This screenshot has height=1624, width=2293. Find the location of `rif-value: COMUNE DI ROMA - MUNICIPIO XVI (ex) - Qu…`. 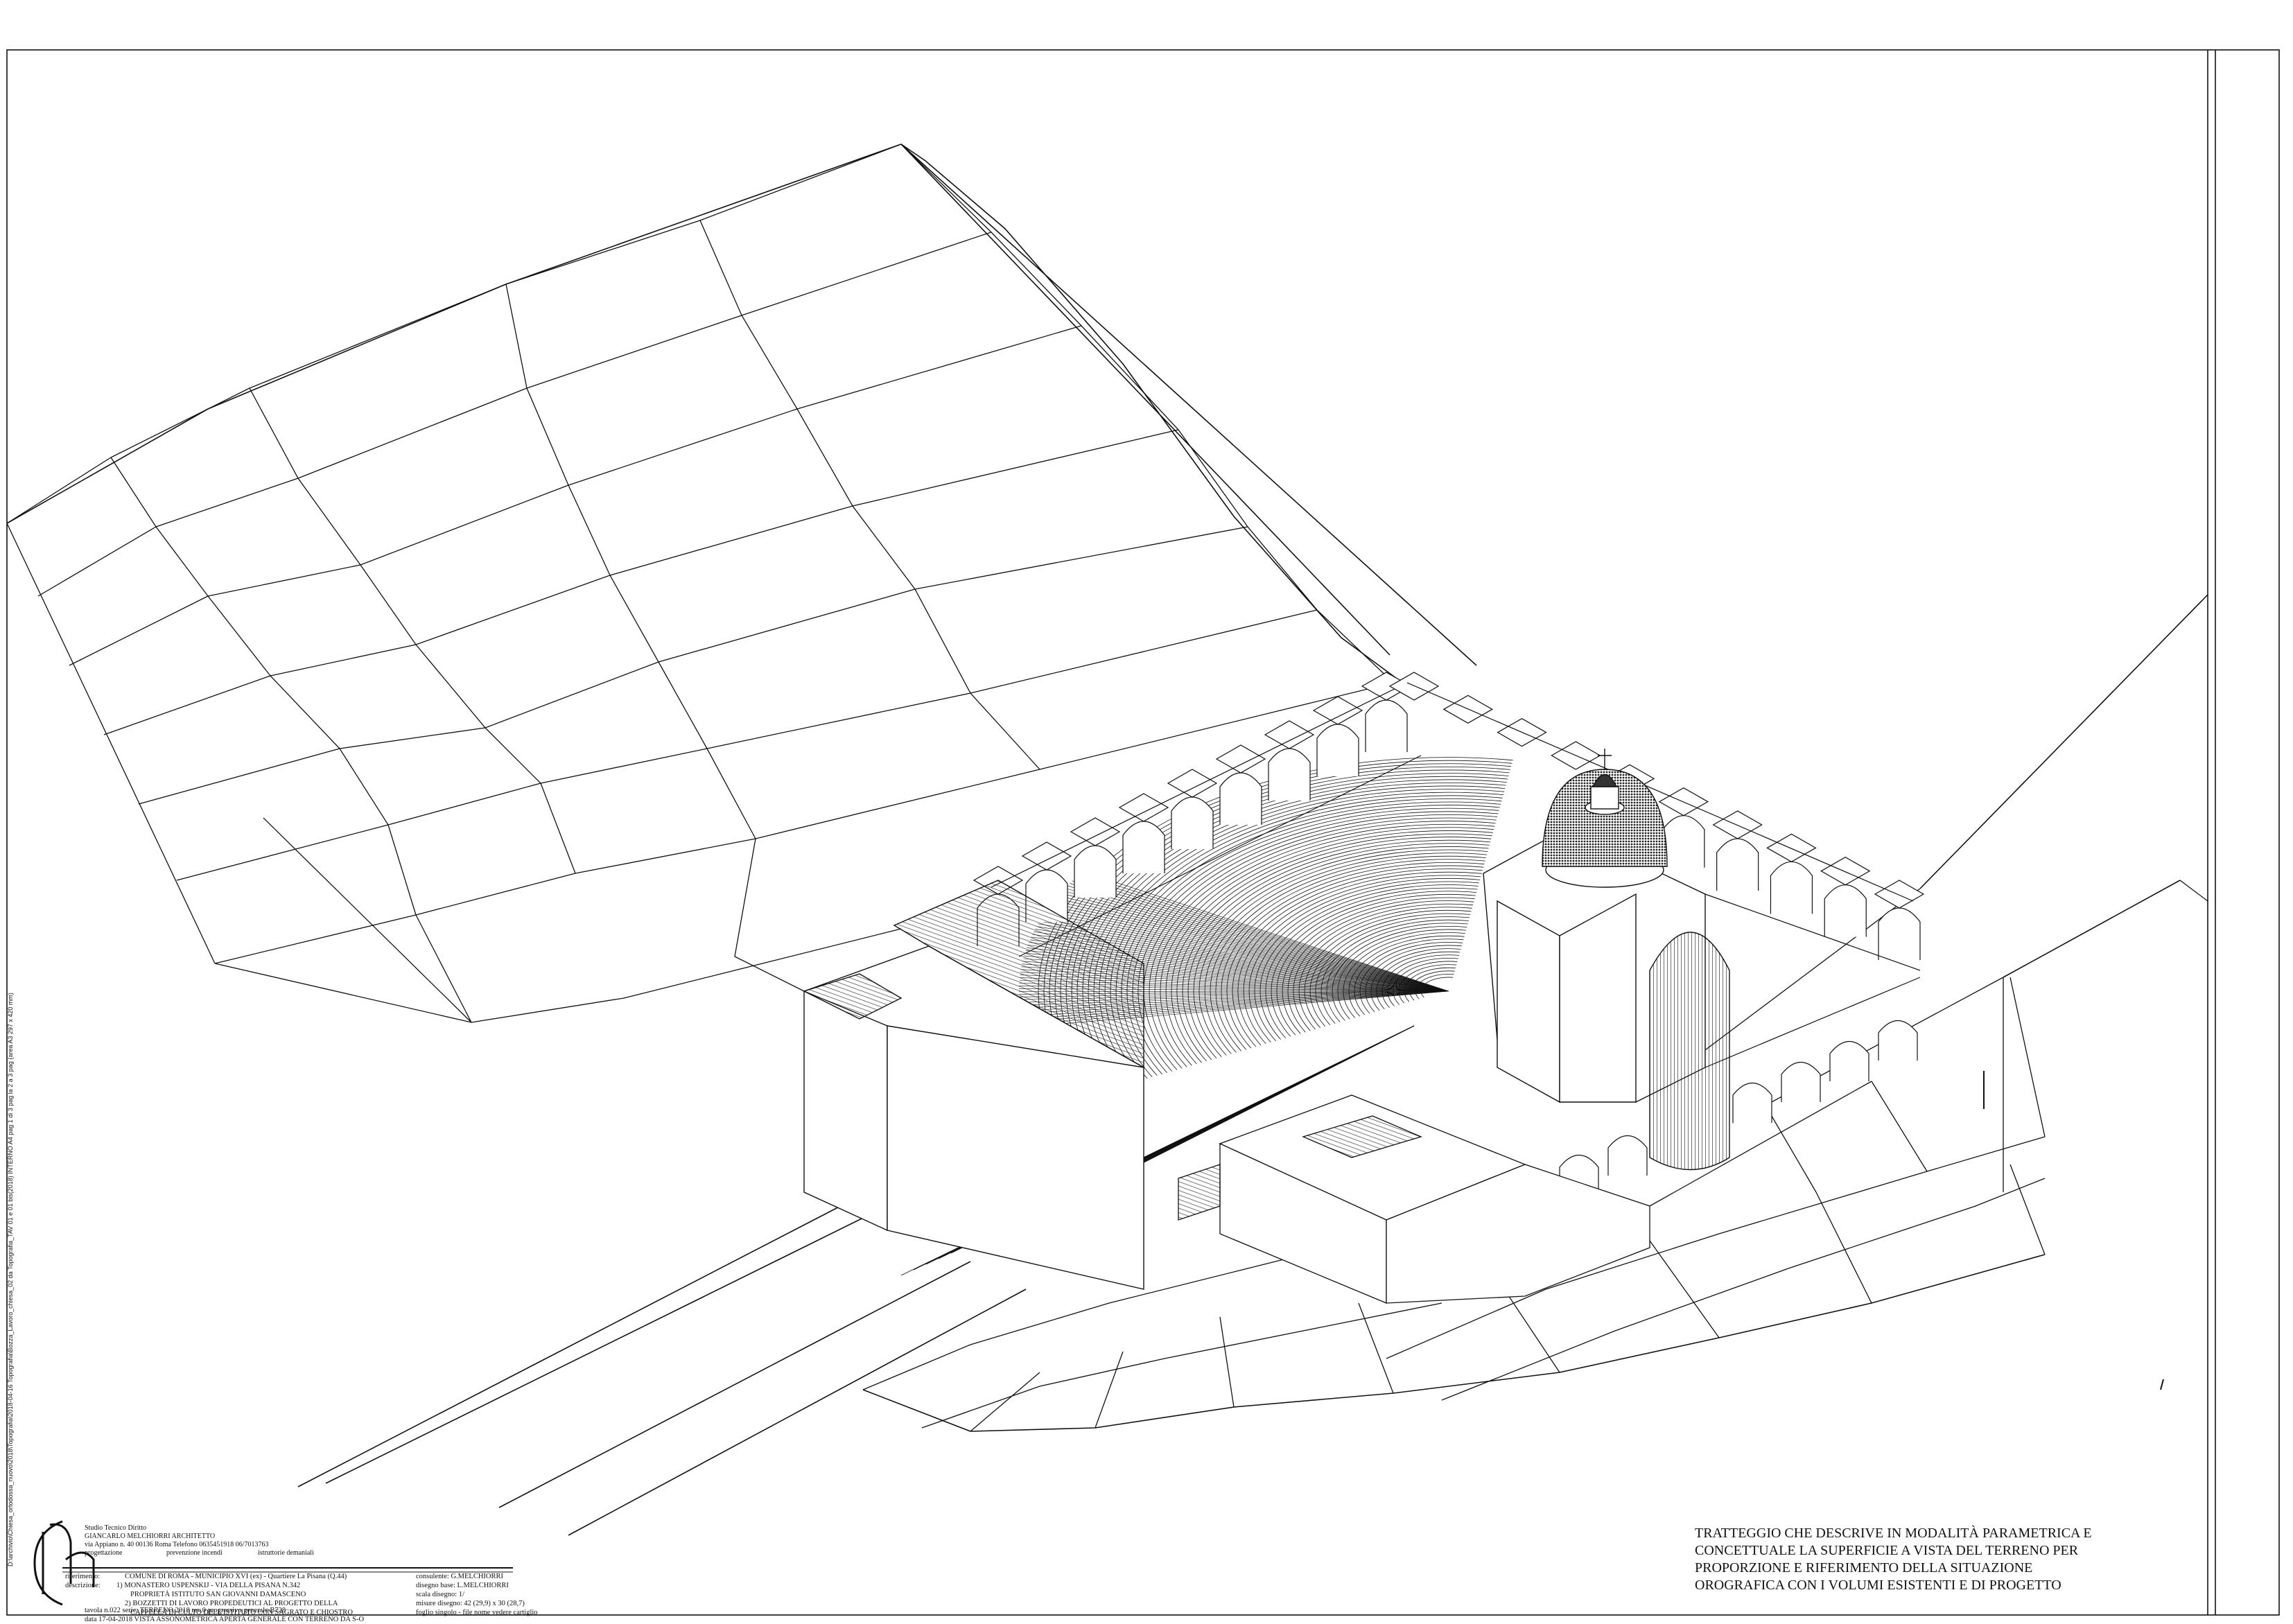

rif-value: COMUNE DI ROMA - MUNICIPIO XVI (ex) - Qu… is located at coordinates (236, 1576).